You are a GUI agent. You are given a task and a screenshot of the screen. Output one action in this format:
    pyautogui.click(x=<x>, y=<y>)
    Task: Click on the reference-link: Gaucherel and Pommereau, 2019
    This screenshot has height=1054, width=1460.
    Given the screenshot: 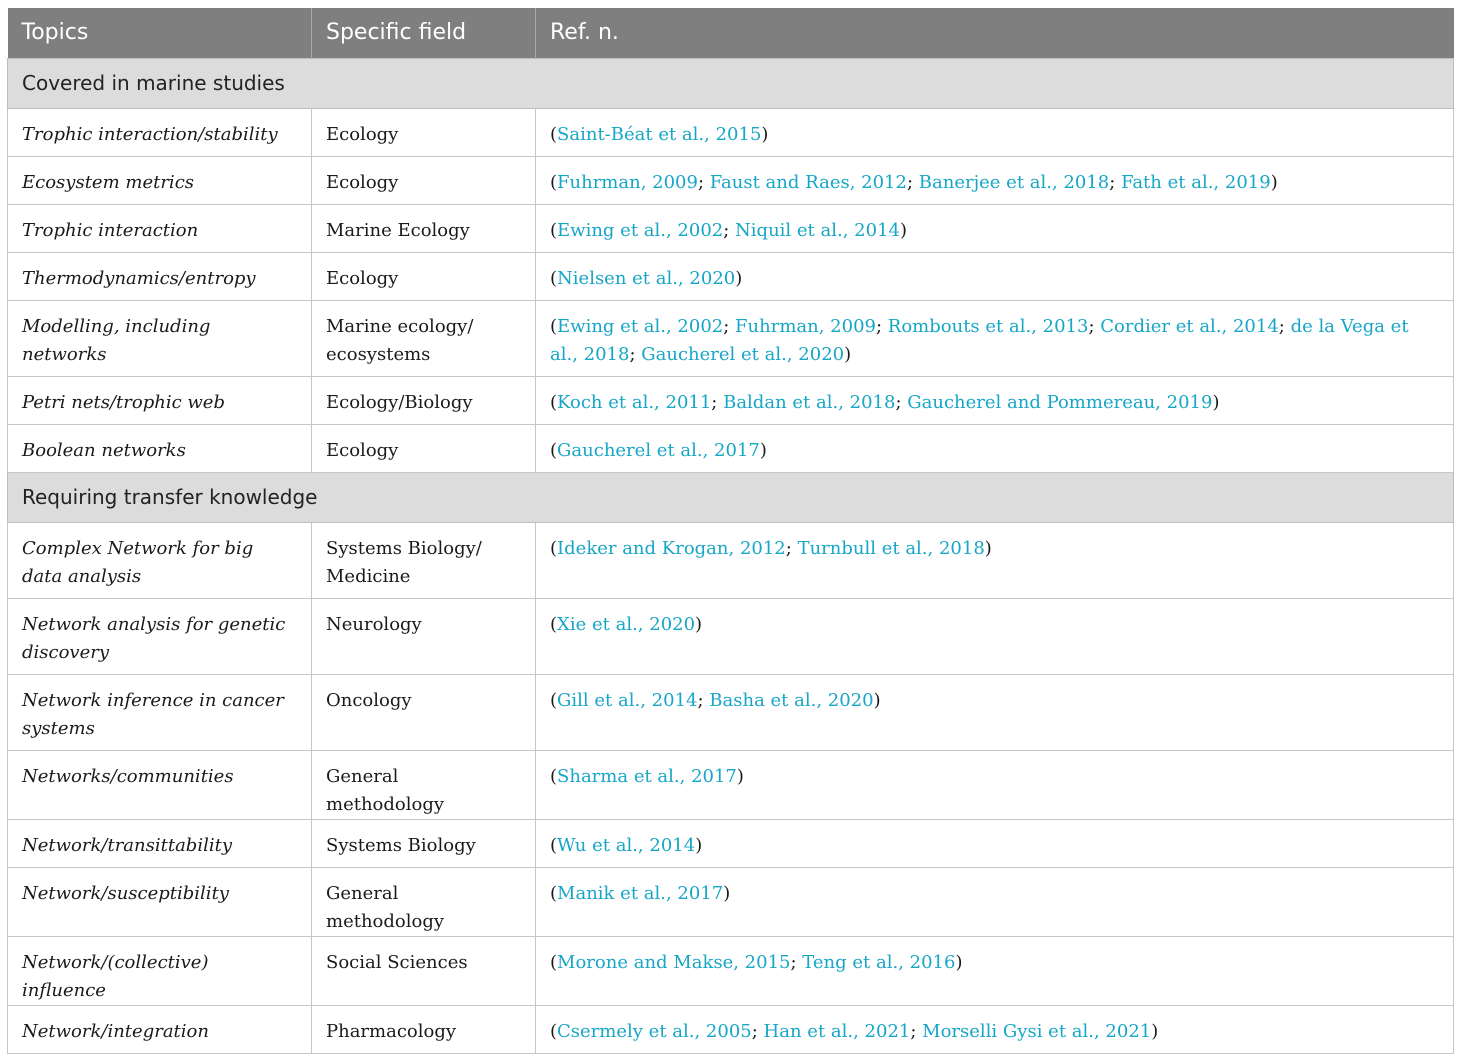 What is the action you would take?
    pyautogui.click(x=1059, y=402)
    